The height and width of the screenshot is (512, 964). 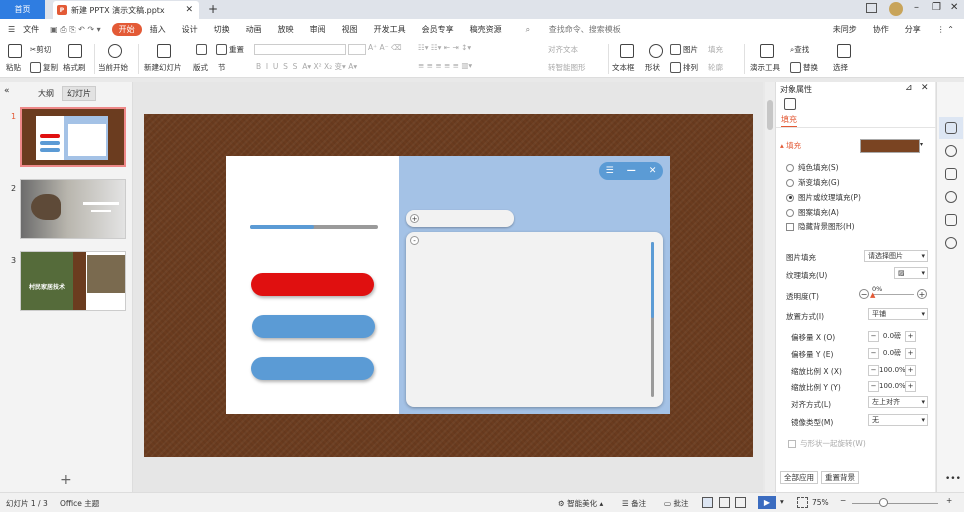 I want to click on share-button: 分享, so click(x=913, y=29).